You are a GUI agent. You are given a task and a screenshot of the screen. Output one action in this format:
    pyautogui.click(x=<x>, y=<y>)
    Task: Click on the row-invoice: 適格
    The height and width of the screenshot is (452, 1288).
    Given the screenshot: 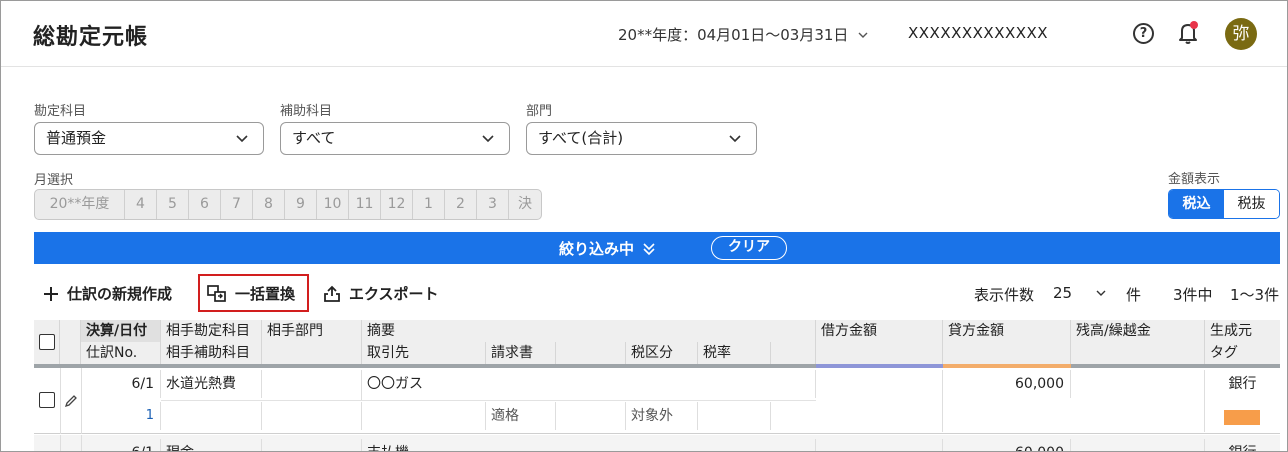 What is the action you would take?
    pyautogui.click(x=521, y=416)
    